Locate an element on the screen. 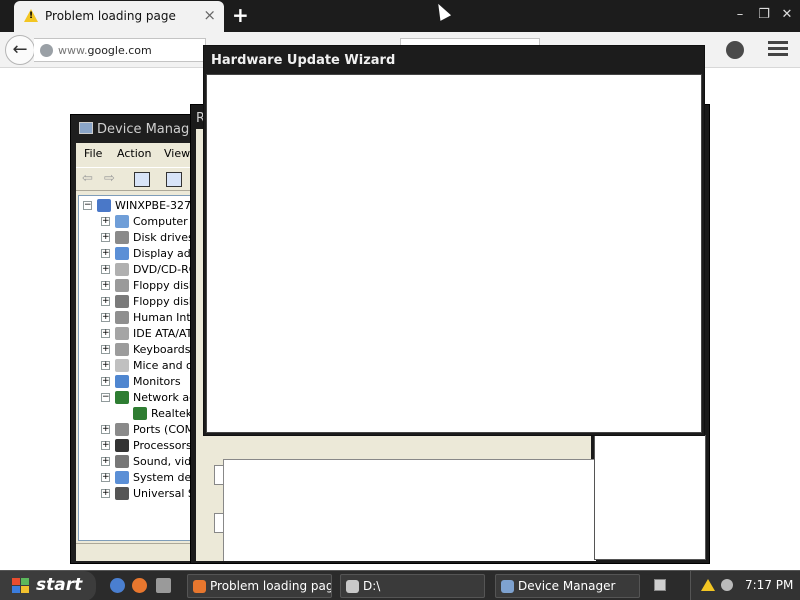 The image size is (800, 600). tab-title: Problem loading page is located at coordinates (110, 16).